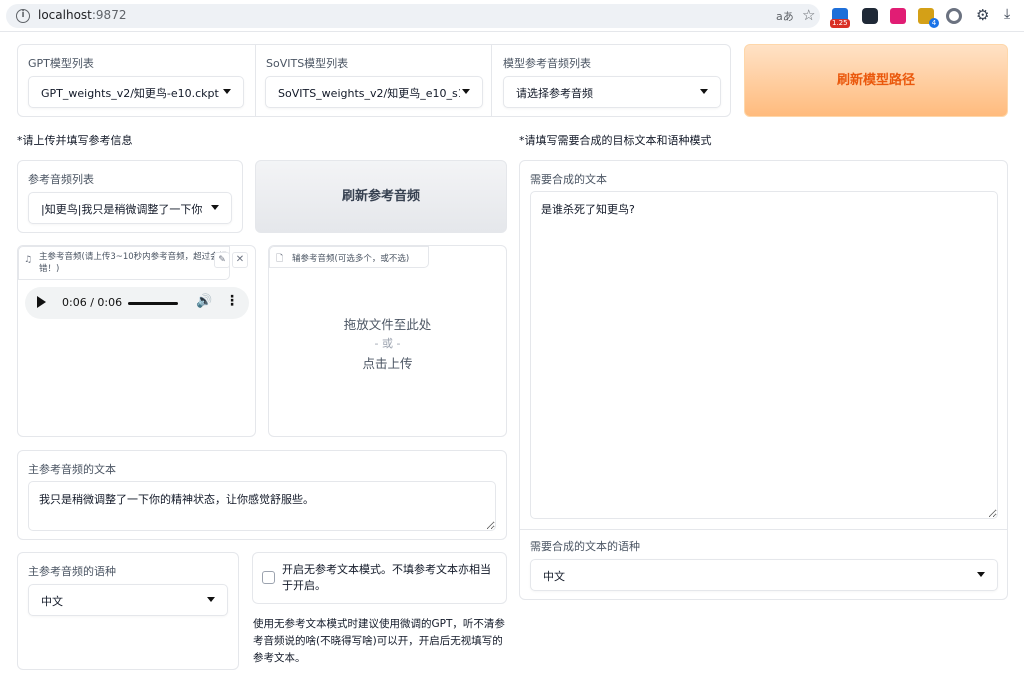  Describe the element at coordinates (1007, 14) in the screenshot. I see `download-icon: ⤓` at that location.